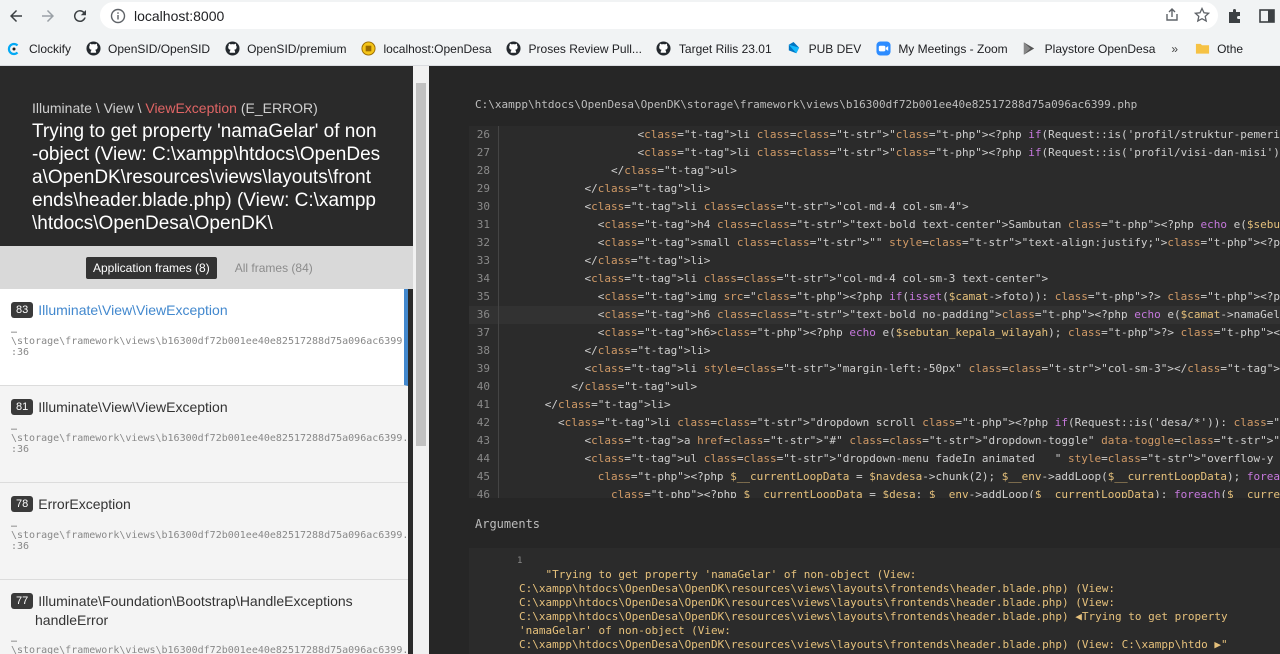 The image size is (1280, 654). What do you see at coordinates (484, 153) in the screenshot?
I see `line-number: 27` at bounding box center [484, 153].